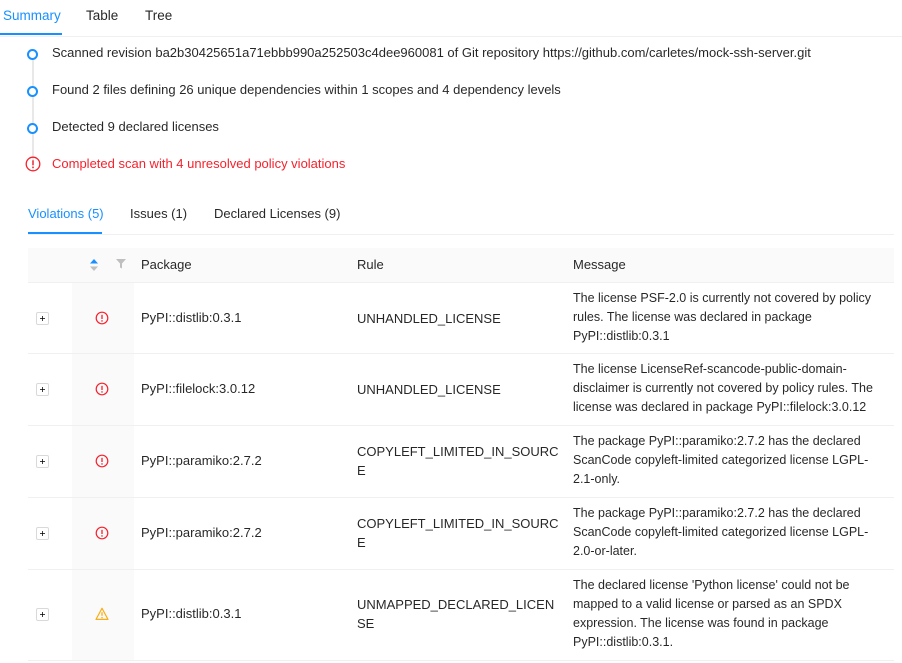 This screenshot has height=663, width=902. I want to click on package-cell: PyPI::filelock:3.0.12, so click(198, 388).